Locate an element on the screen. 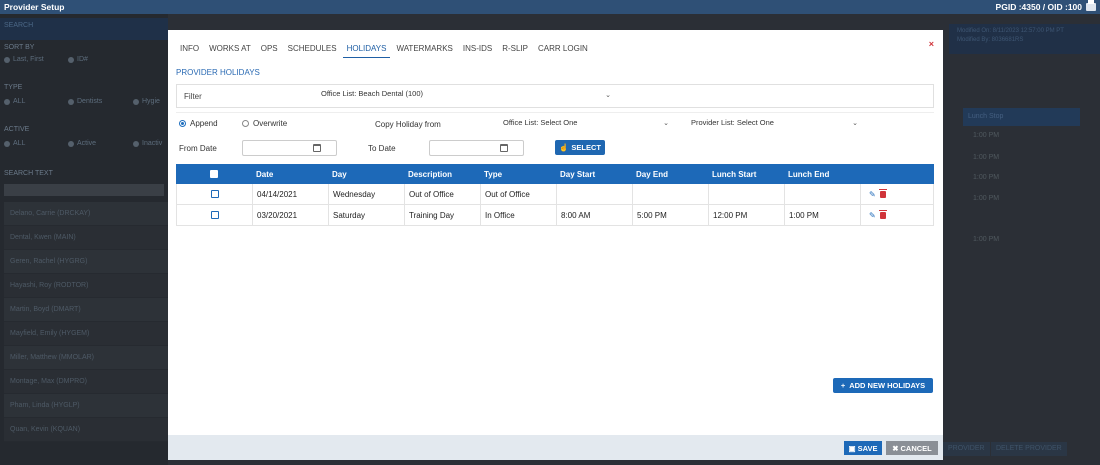 The image size is (1100, 465). cell-day-end is located at coordinates (671, 194).